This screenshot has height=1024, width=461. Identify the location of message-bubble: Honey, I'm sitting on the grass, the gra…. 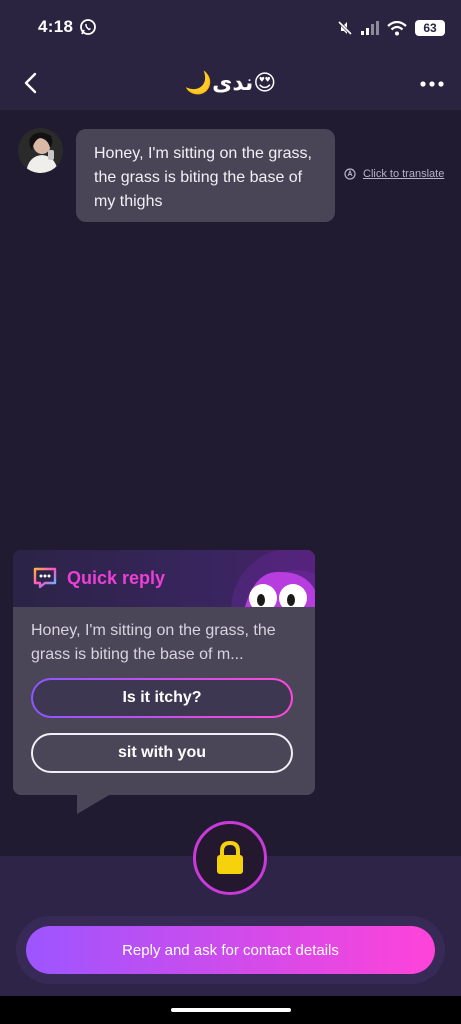
(205, 175).